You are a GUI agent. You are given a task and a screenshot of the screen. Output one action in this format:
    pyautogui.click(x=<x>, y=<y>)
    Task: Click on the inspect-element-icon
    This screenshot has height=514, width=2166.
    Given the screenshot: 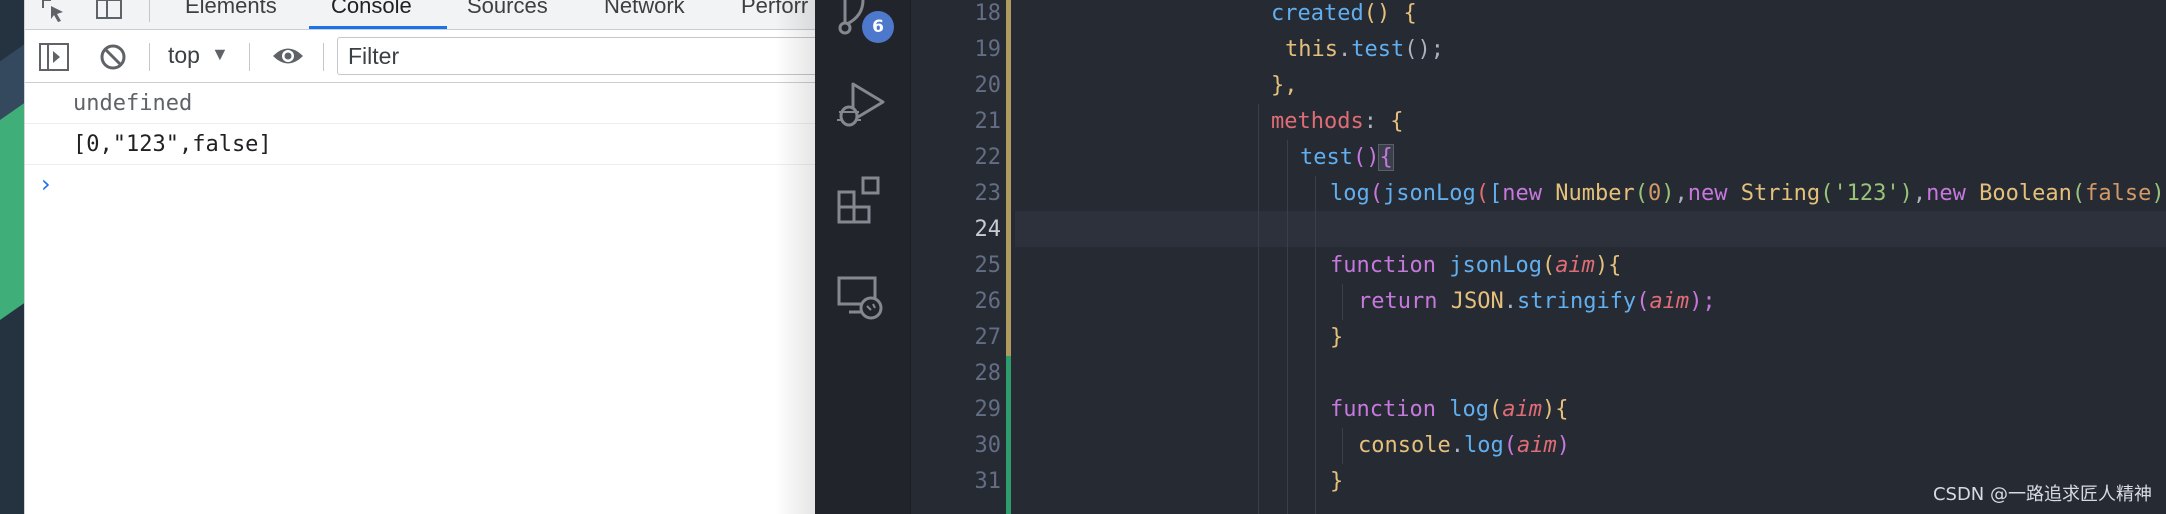 What is the action you would take?
    pyautogui.click(x=53, y=11)
    